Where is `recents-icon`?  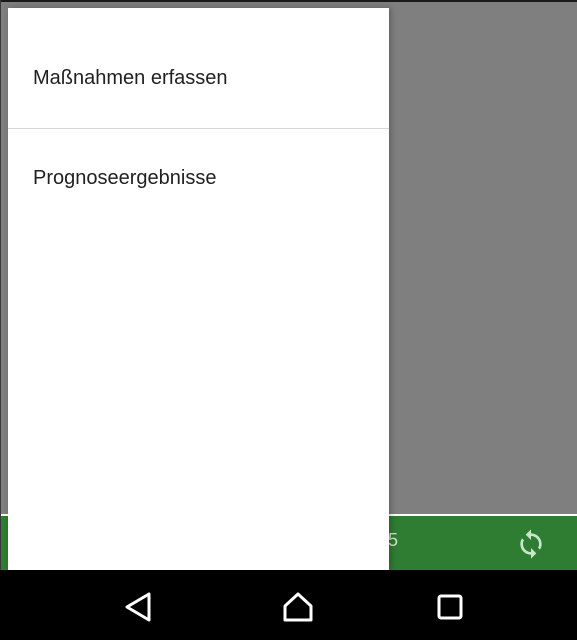 recents-icon is located at coordinates (451, 607).